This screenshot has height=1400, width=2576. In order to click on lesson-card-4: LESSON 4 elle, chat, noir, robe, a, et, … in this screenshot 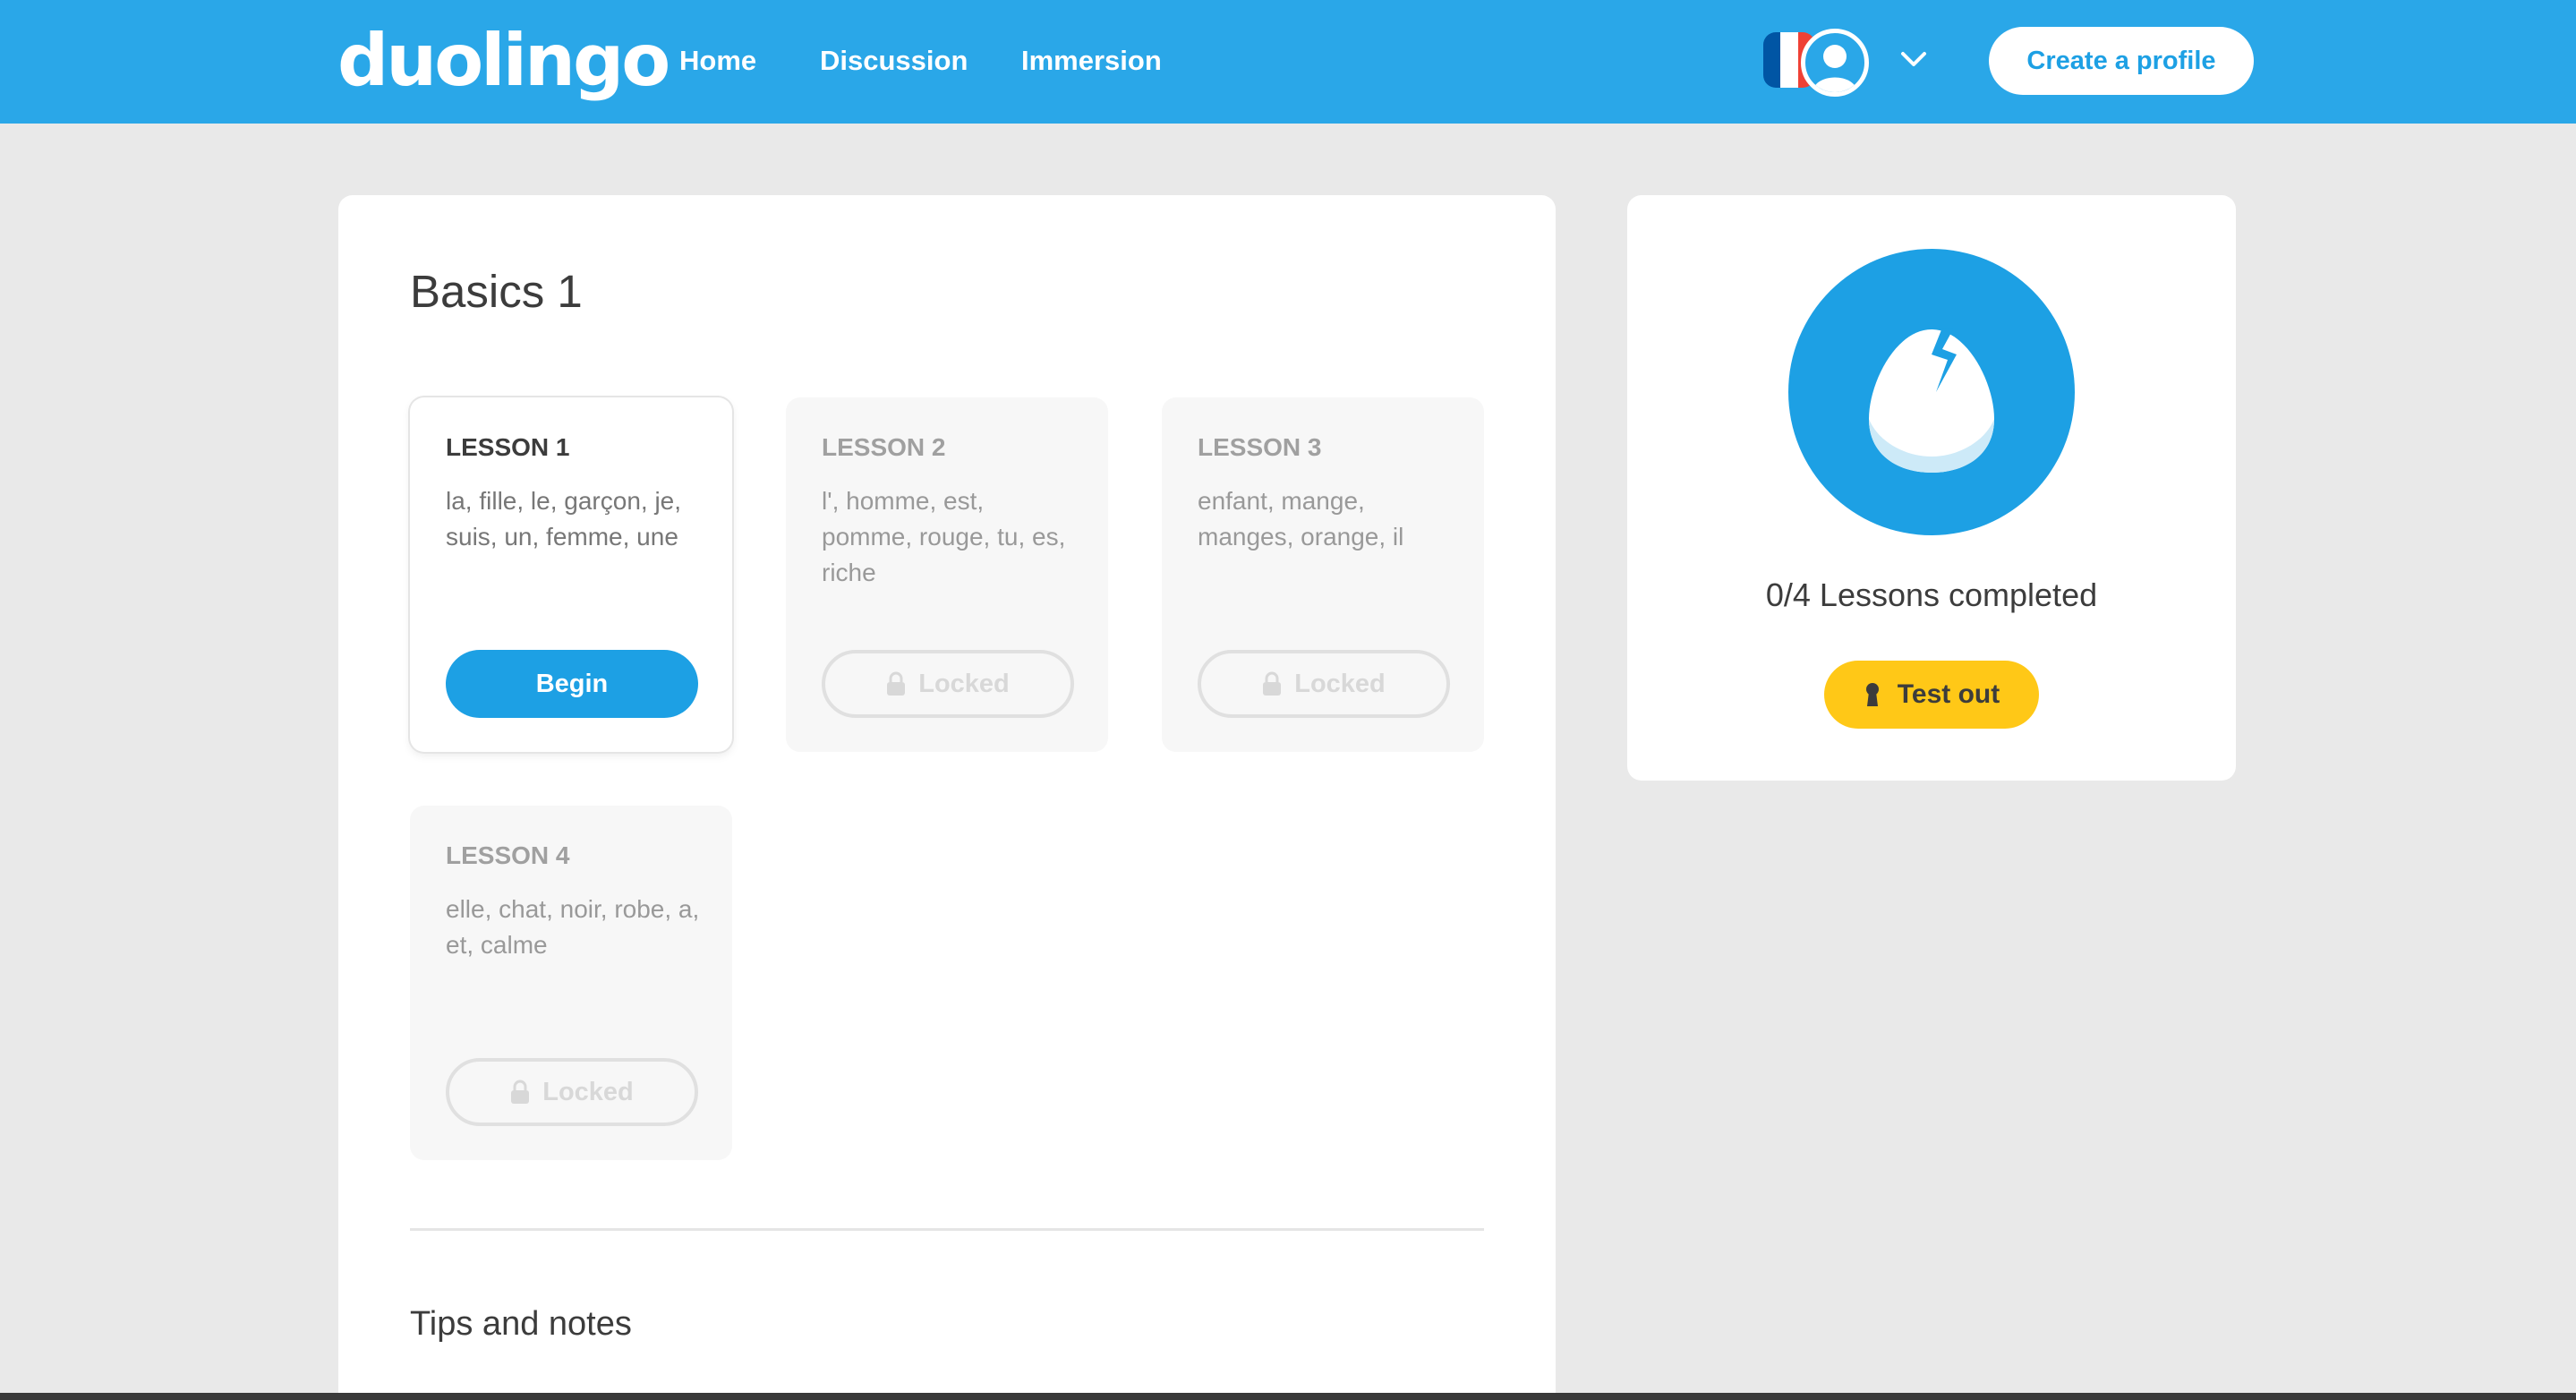, I will do `click(571, 983)`.